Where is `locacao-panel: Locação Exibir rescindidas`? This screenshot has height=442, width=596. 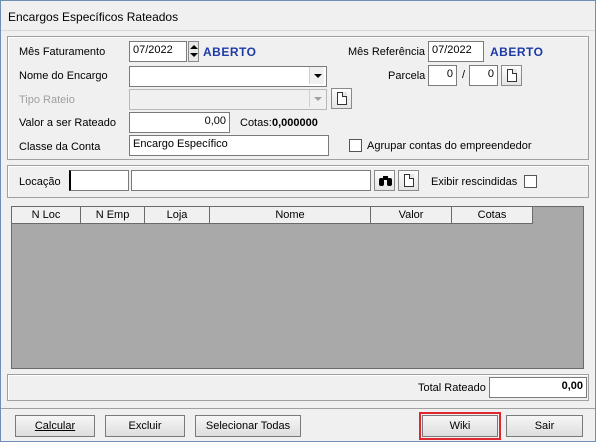 locacao-panel: Locação Exibir rescindidas is located at coordinates (298, 181).